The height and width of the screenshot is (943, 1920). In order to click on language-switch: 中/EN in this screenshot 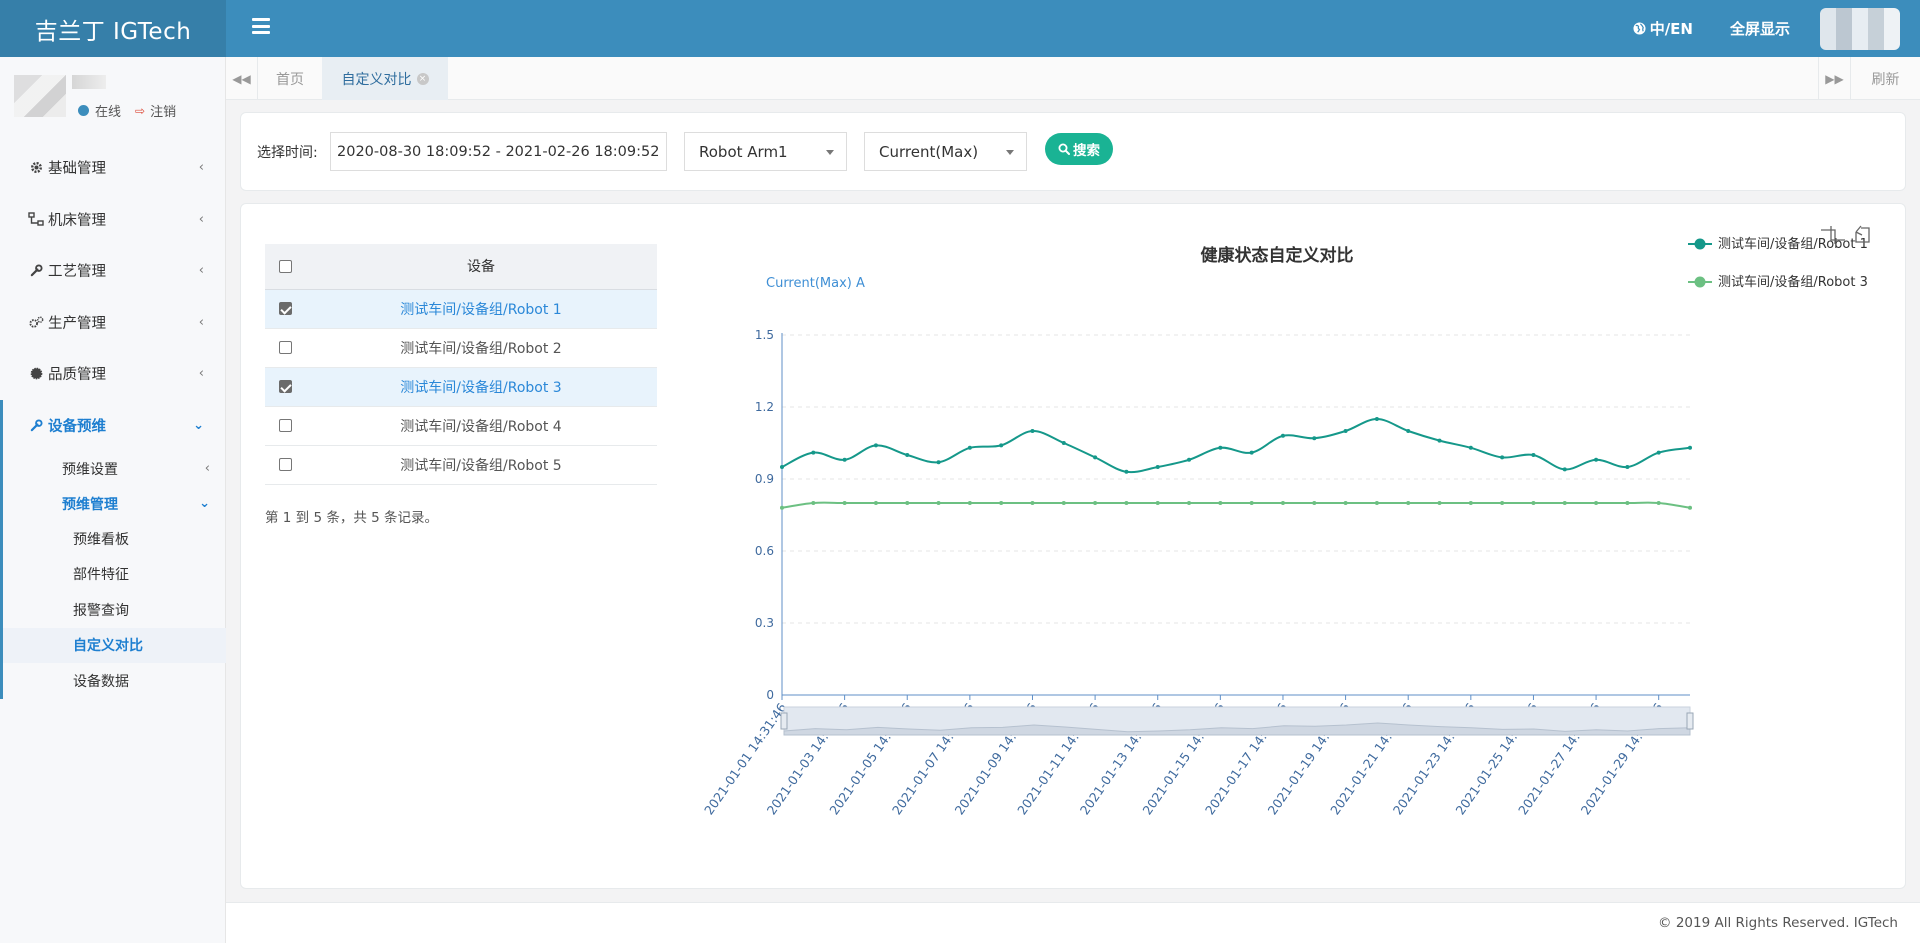, I will do `click(1663, 28)`.